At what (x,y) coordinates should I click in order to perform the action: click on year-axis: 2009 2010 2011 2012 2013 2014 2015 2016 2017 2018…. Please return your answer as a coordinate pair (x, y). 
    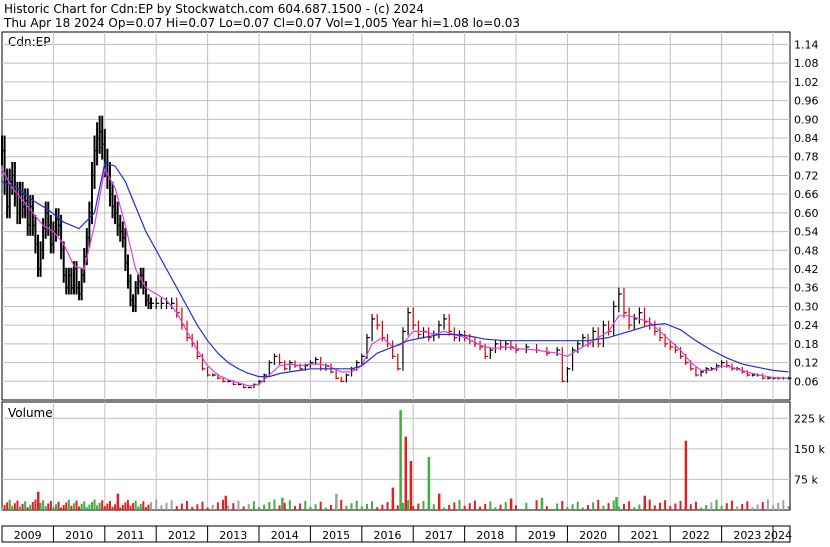
    Looking at the image, I should click on (396, 534).